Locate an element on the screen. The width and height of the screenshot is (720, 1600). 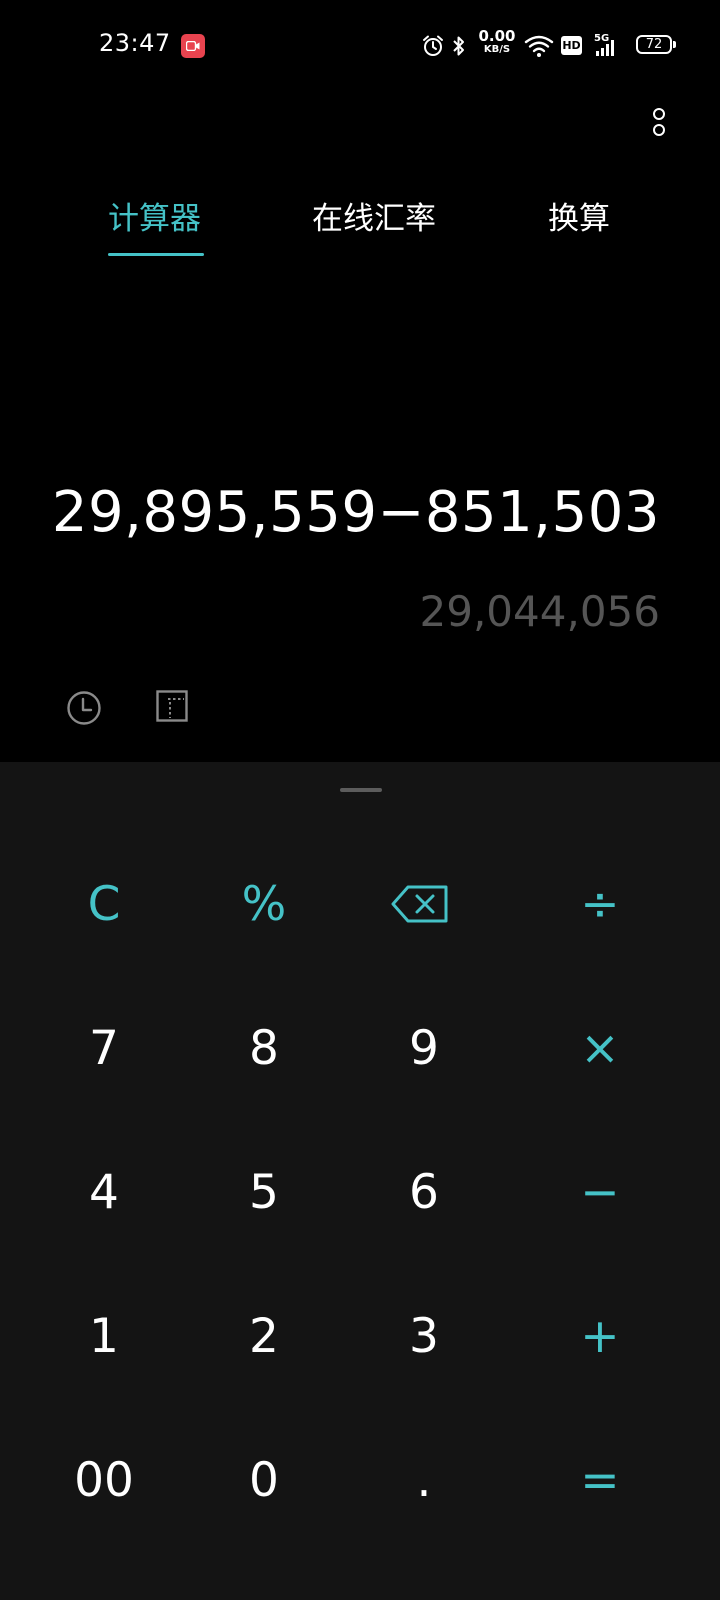
tab-exchange-rate: 在线汇率 is located at coordinates (374, 215).